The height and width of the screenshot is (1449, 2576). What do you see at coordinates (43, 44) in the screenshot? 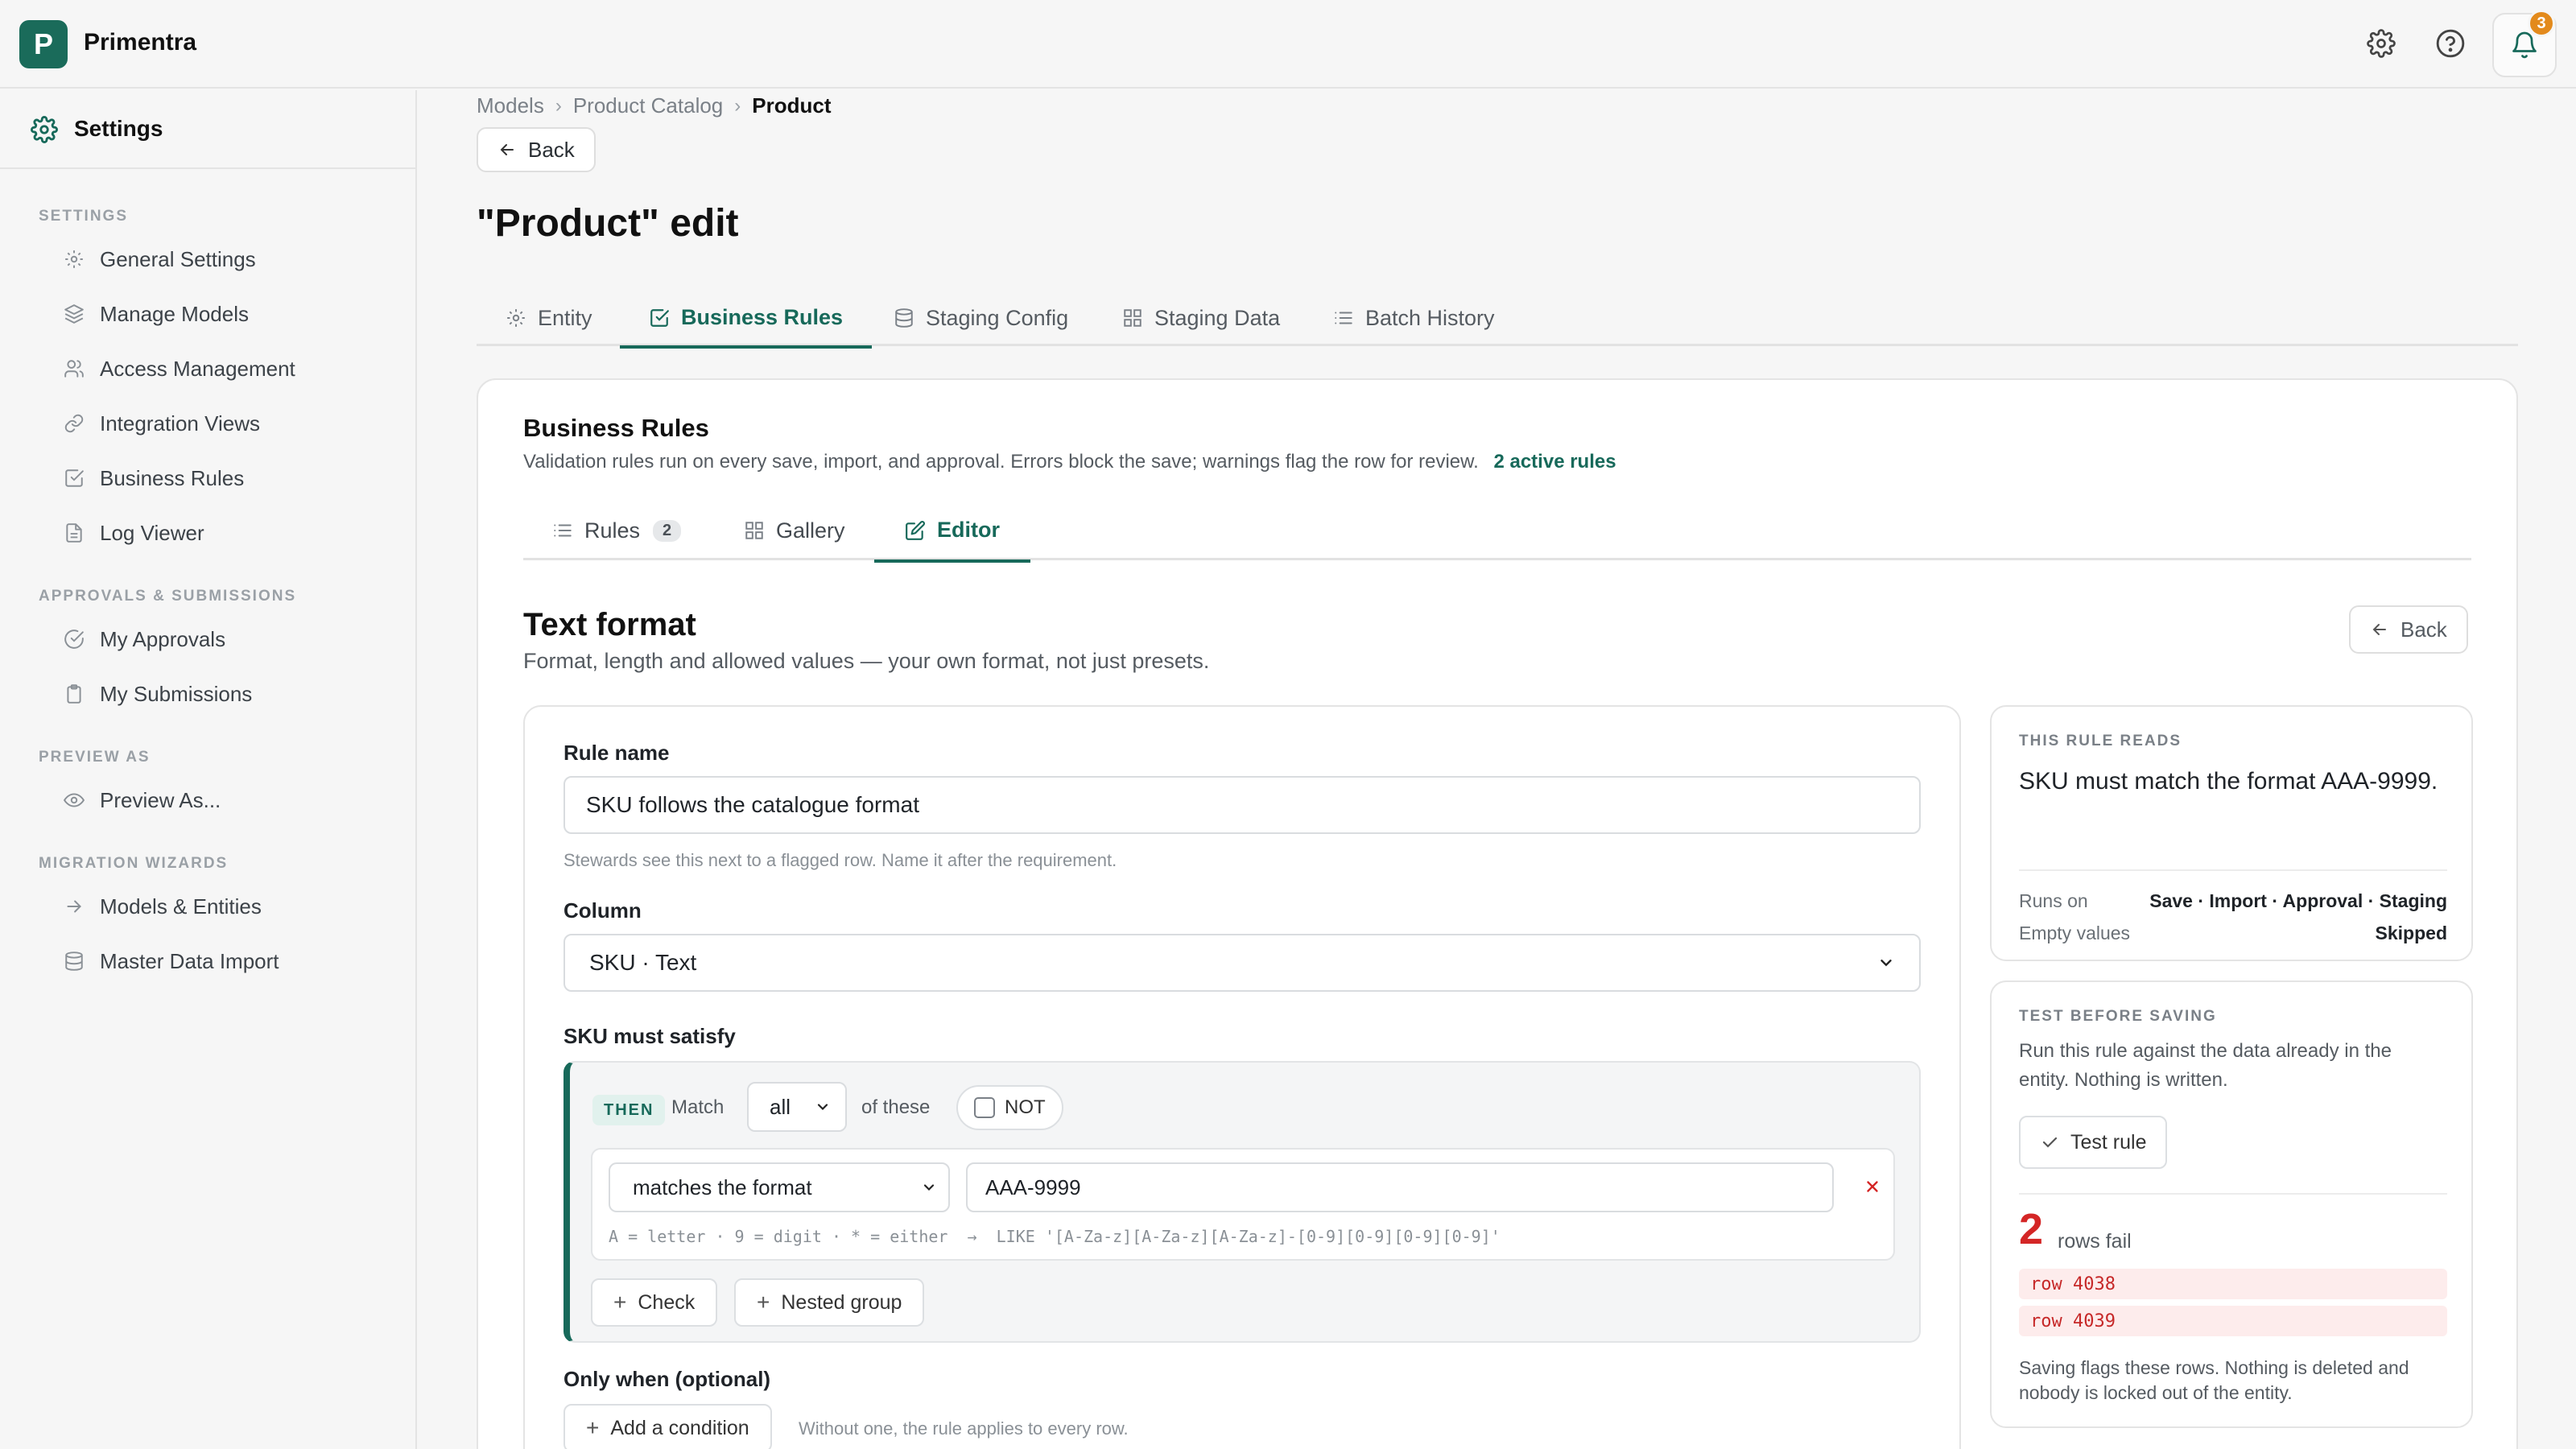
I see `app-logo: P` at bounding box center [43, 44].